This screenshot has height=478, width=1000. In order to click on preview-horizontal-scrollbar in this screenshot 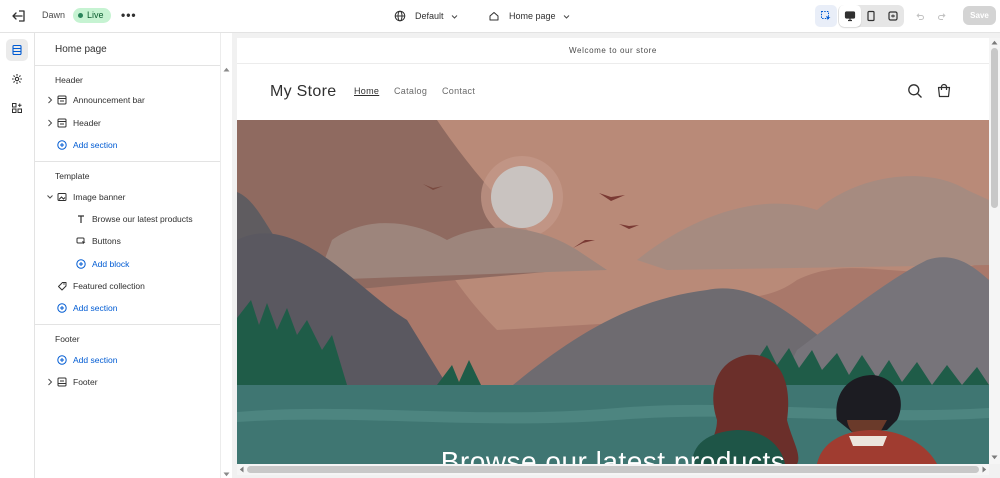, I will do `click(613, 469)`.